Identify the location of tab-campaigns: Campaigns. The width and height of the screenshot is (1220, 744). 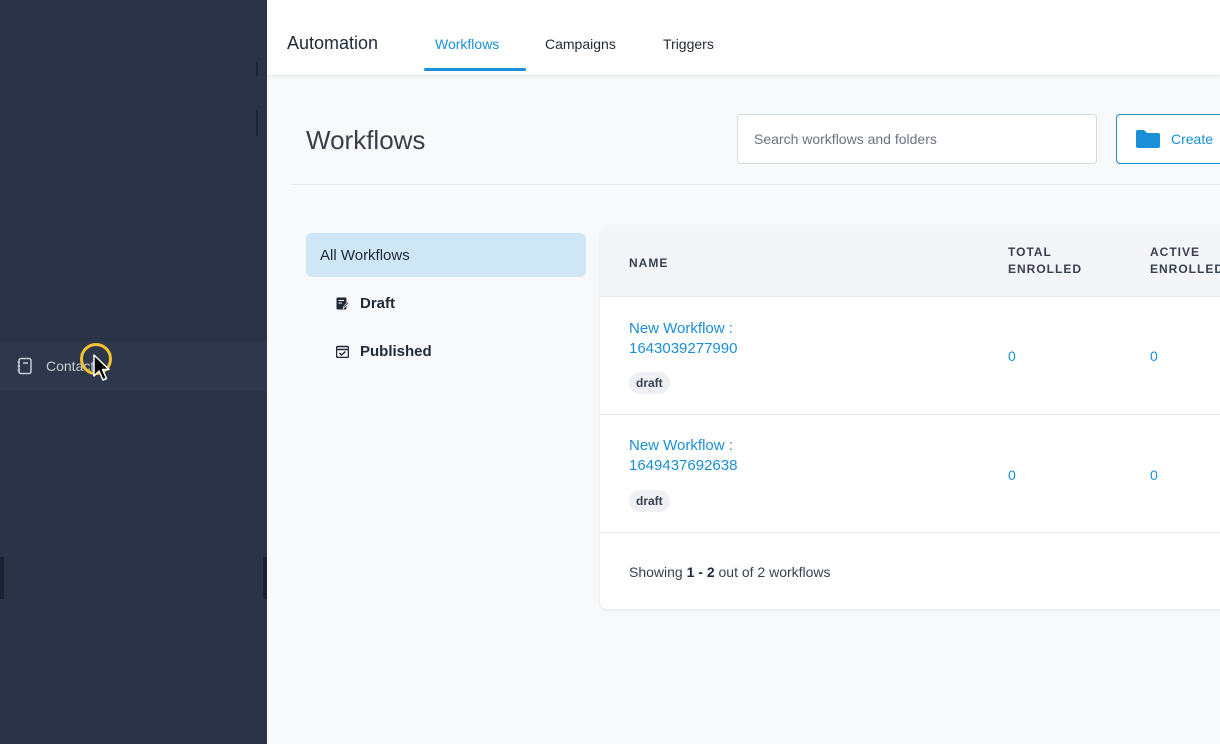
(580, 44).